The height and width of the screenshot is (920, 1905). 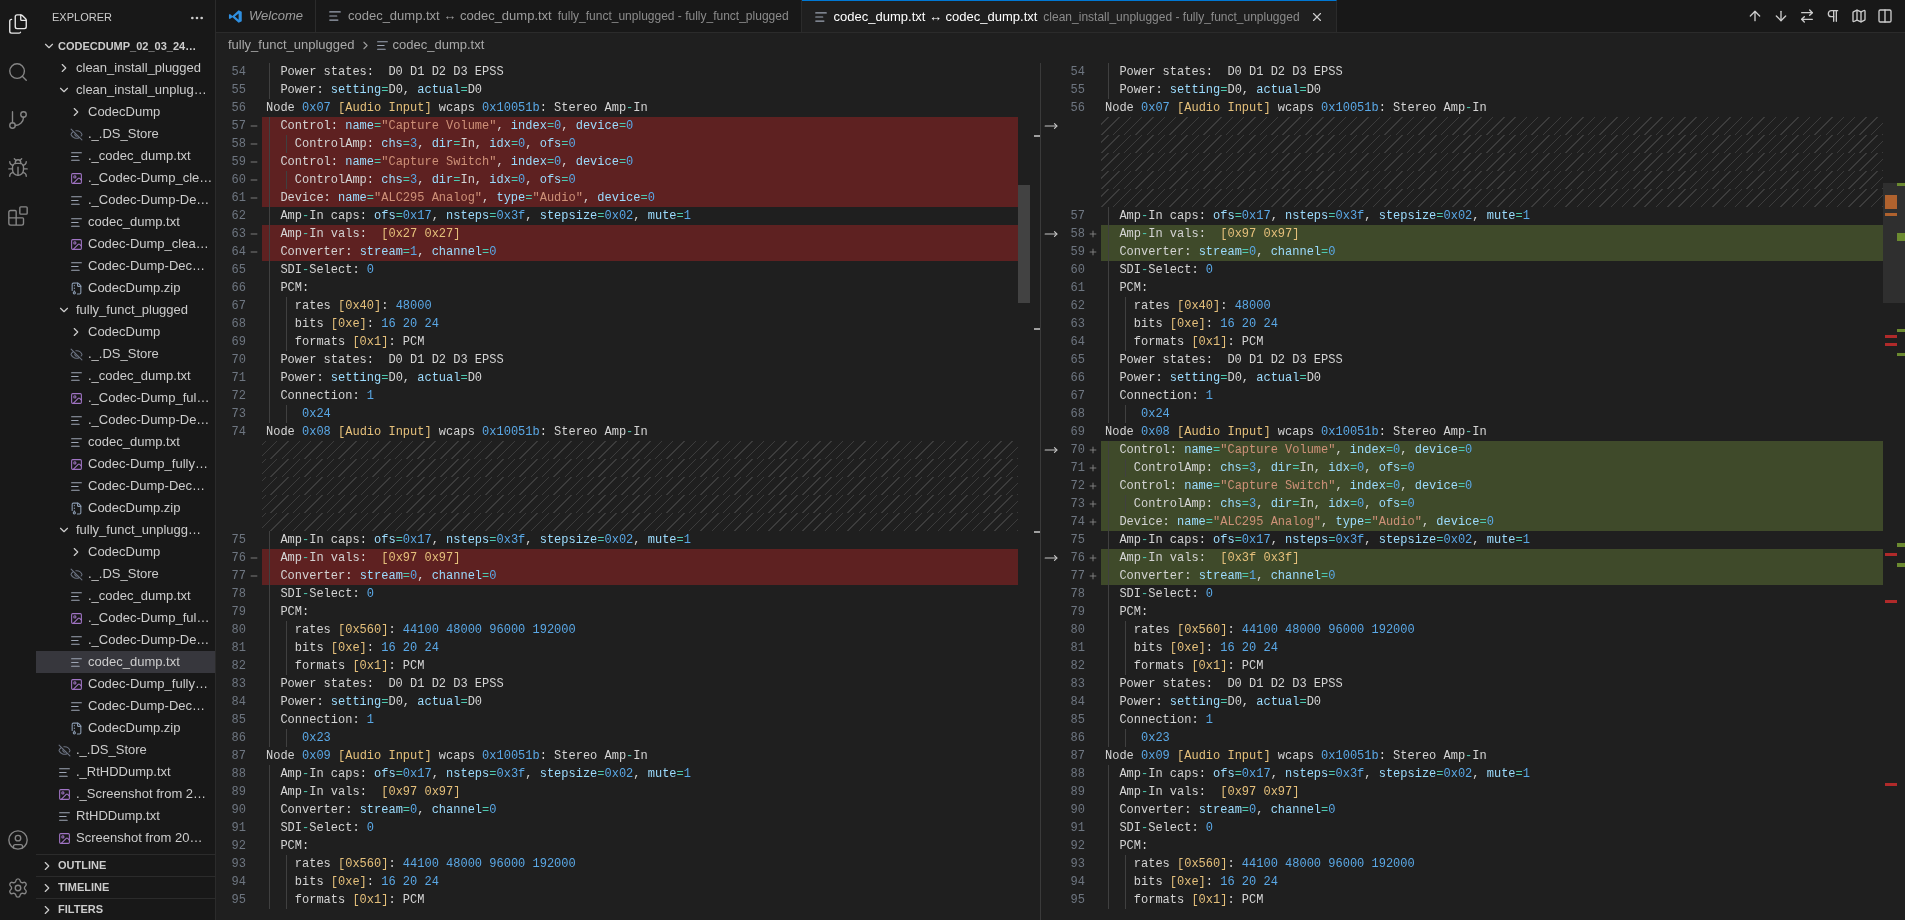 I want to click on split-editor-icon, so click(x=1885, y=16).